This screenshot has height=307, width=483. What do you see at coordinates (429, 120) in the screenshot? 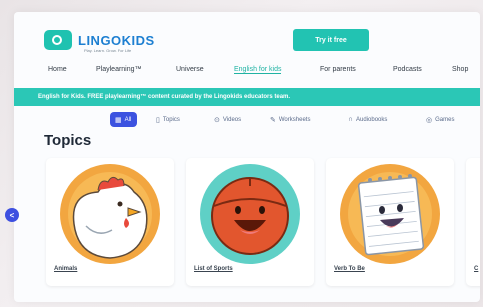
I see `gamepad-icon: ◎` at bounding box center [429, 120].